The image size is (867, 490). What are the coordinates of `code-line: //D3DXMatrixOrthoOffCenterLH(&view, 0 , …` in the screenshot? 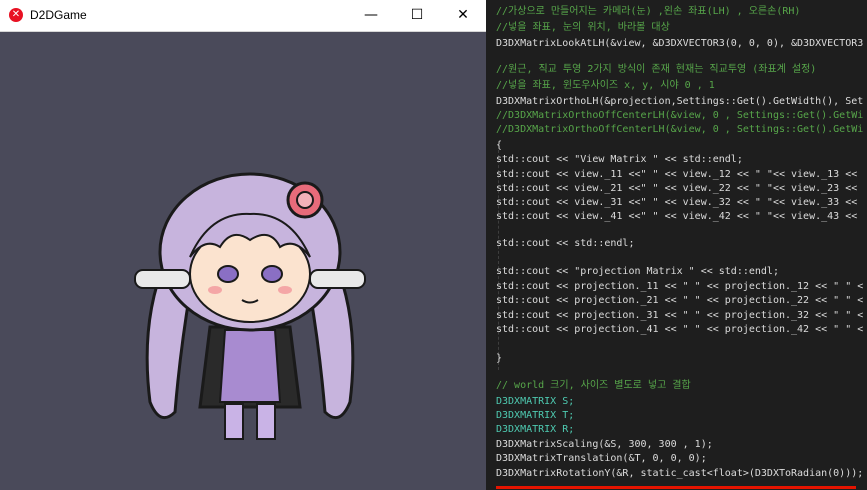 It's located at (679, 130).